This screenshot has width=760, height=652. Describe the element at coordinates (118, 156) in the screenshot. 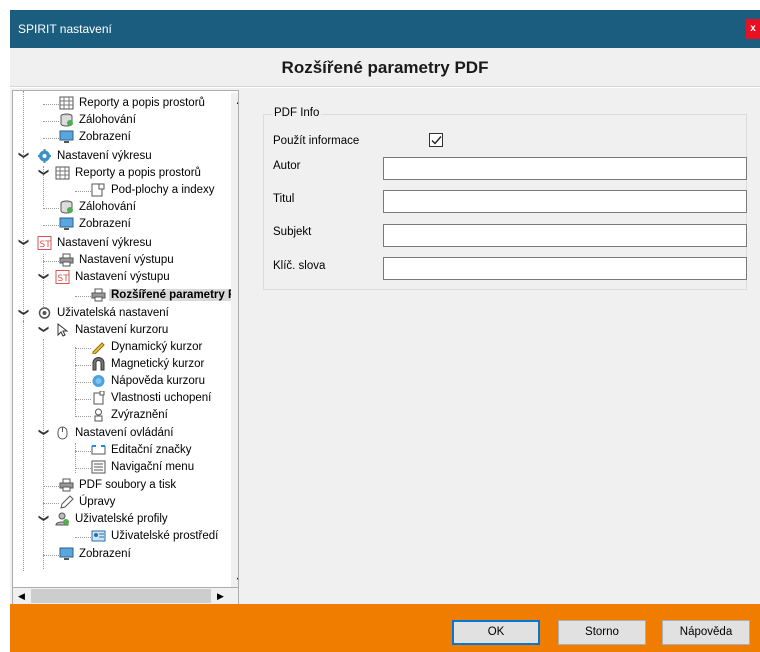

I see `tree-item-3: ❯ Nastavení výkresu` at that location.